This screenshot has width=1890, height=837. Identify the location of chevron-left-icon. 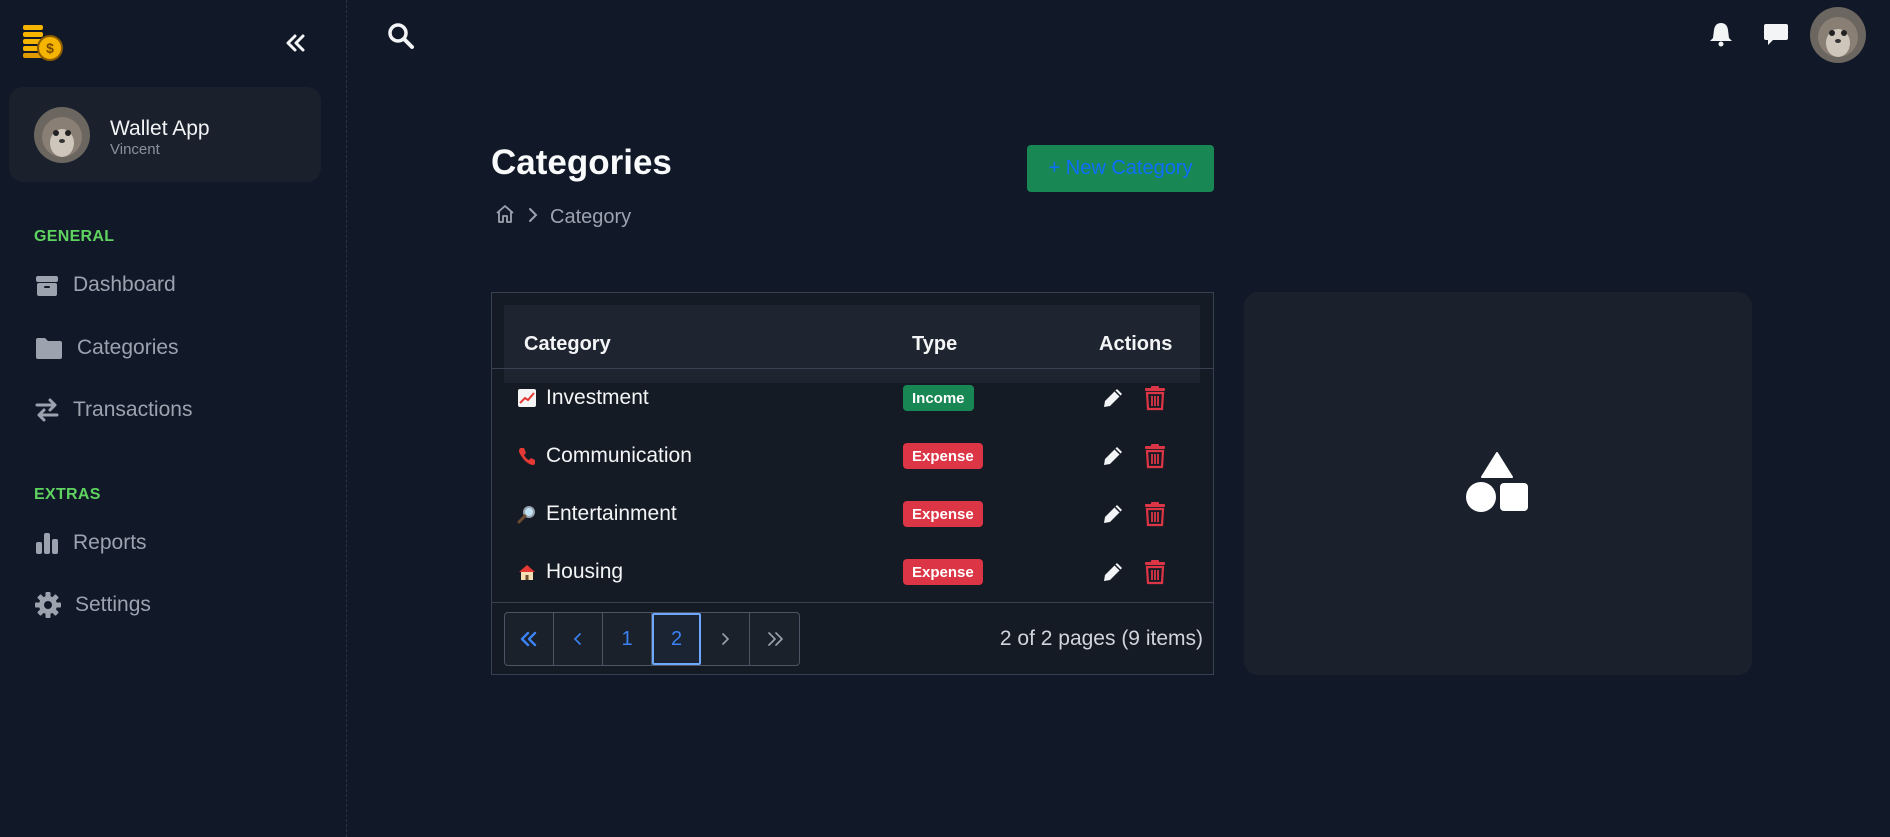
(577, 639).